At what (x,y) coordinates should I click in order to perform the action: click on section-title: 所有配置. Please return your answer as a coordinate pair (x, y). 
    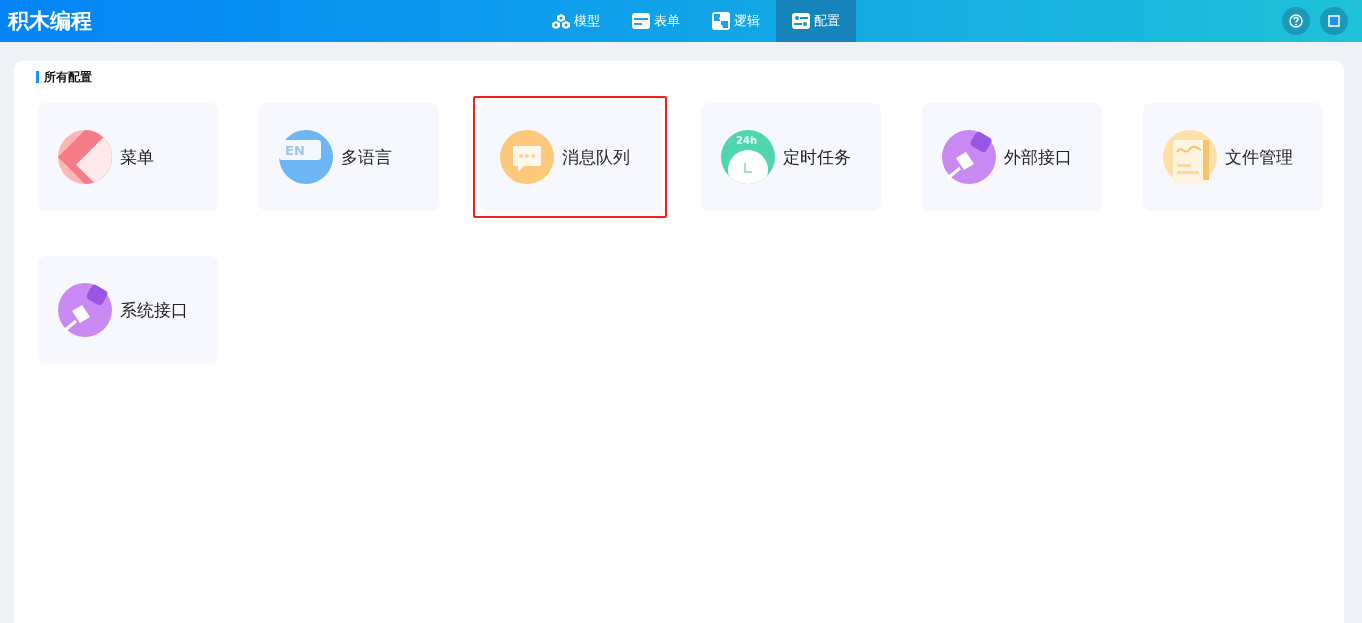
    Looking at the image, I should click on (678, 77).